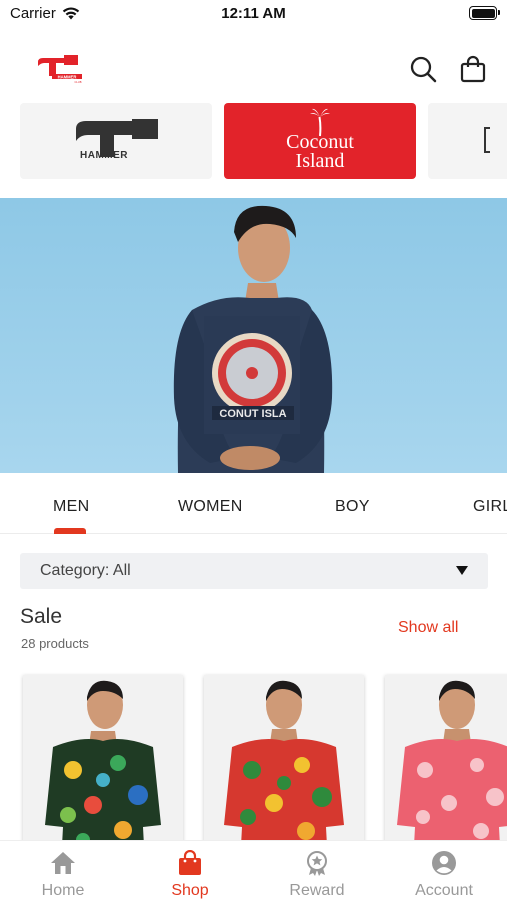 Image resolution: width=507 pixels, height=900 pixels. What do you see at coordinates (63, 863) in the screenshot?
I see `home-icon` at bounding box center [63, 863].